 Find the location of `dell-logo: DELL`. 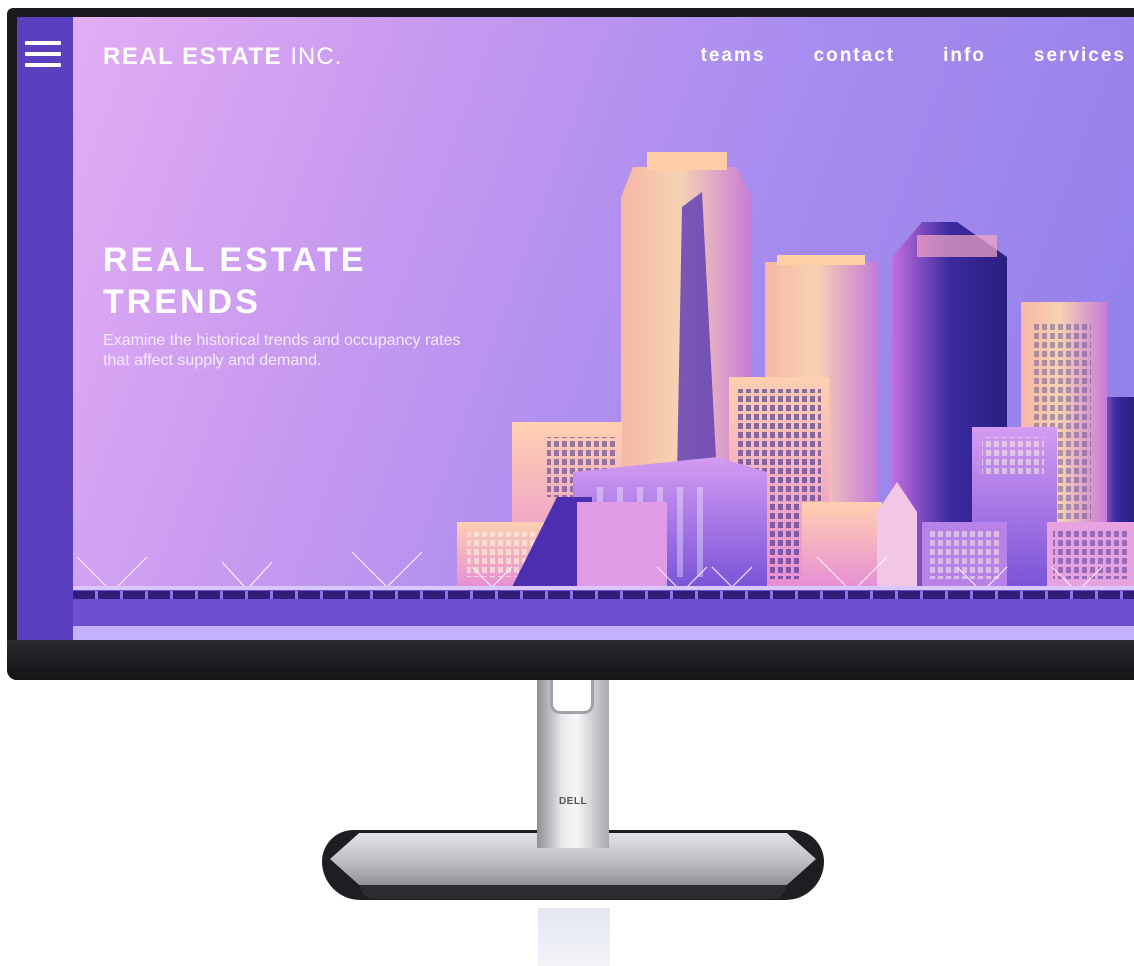

dell-logo: DELL is located at coordinates (573, 801).